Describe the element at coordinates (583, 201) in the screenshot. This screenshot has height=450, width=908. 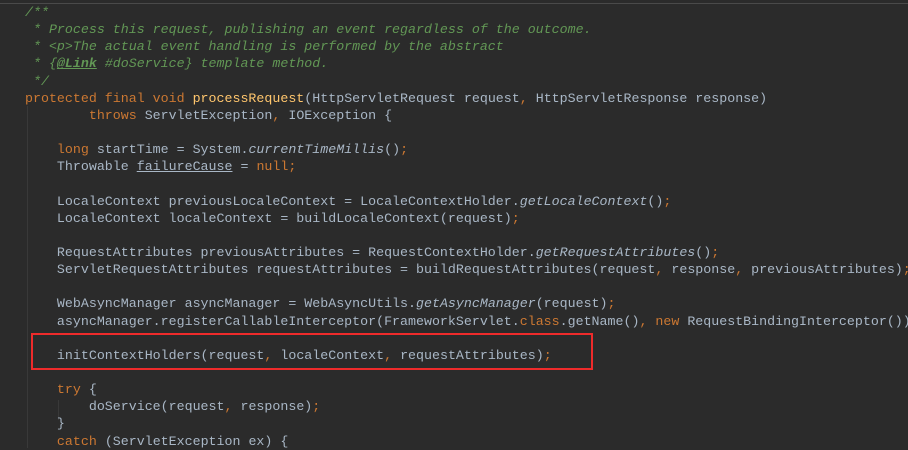
I see `code-token: getLocaleContext` at that location.